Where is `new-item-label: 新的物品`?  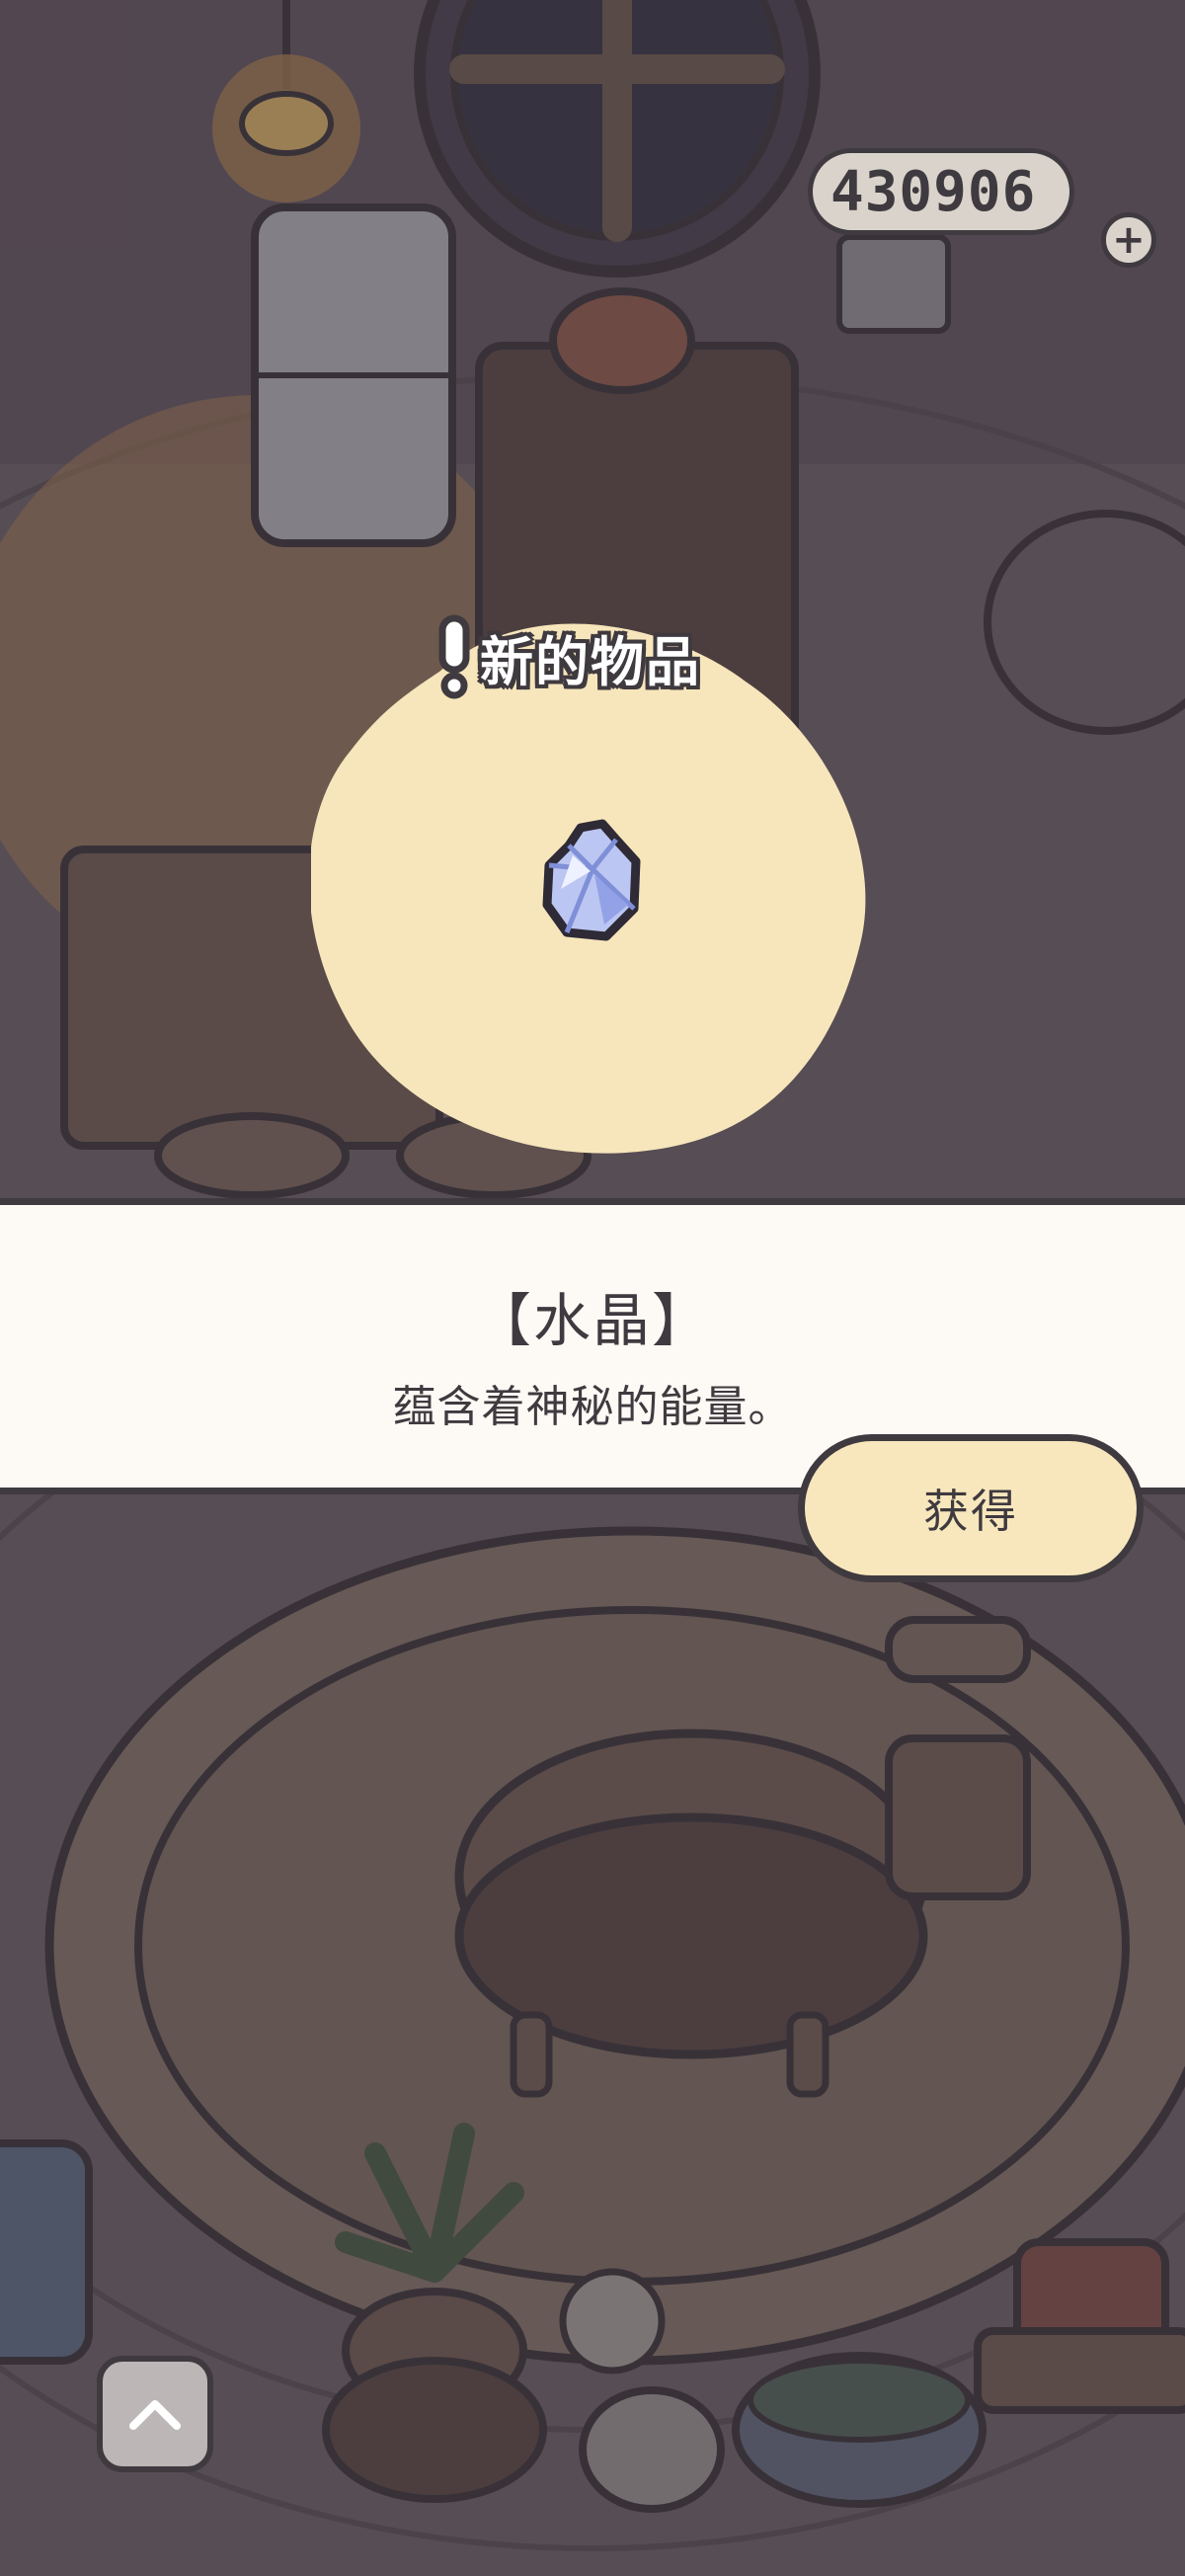
new-item-label: 新的物品 is located at coordinates (591, 661).